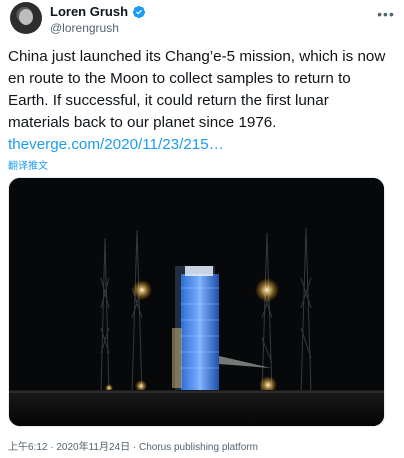 This screenshot has width=404, height=458. Describe the element at coordinates (139, 11) in the screenshot. I see `verified-badge-icon` at that location.